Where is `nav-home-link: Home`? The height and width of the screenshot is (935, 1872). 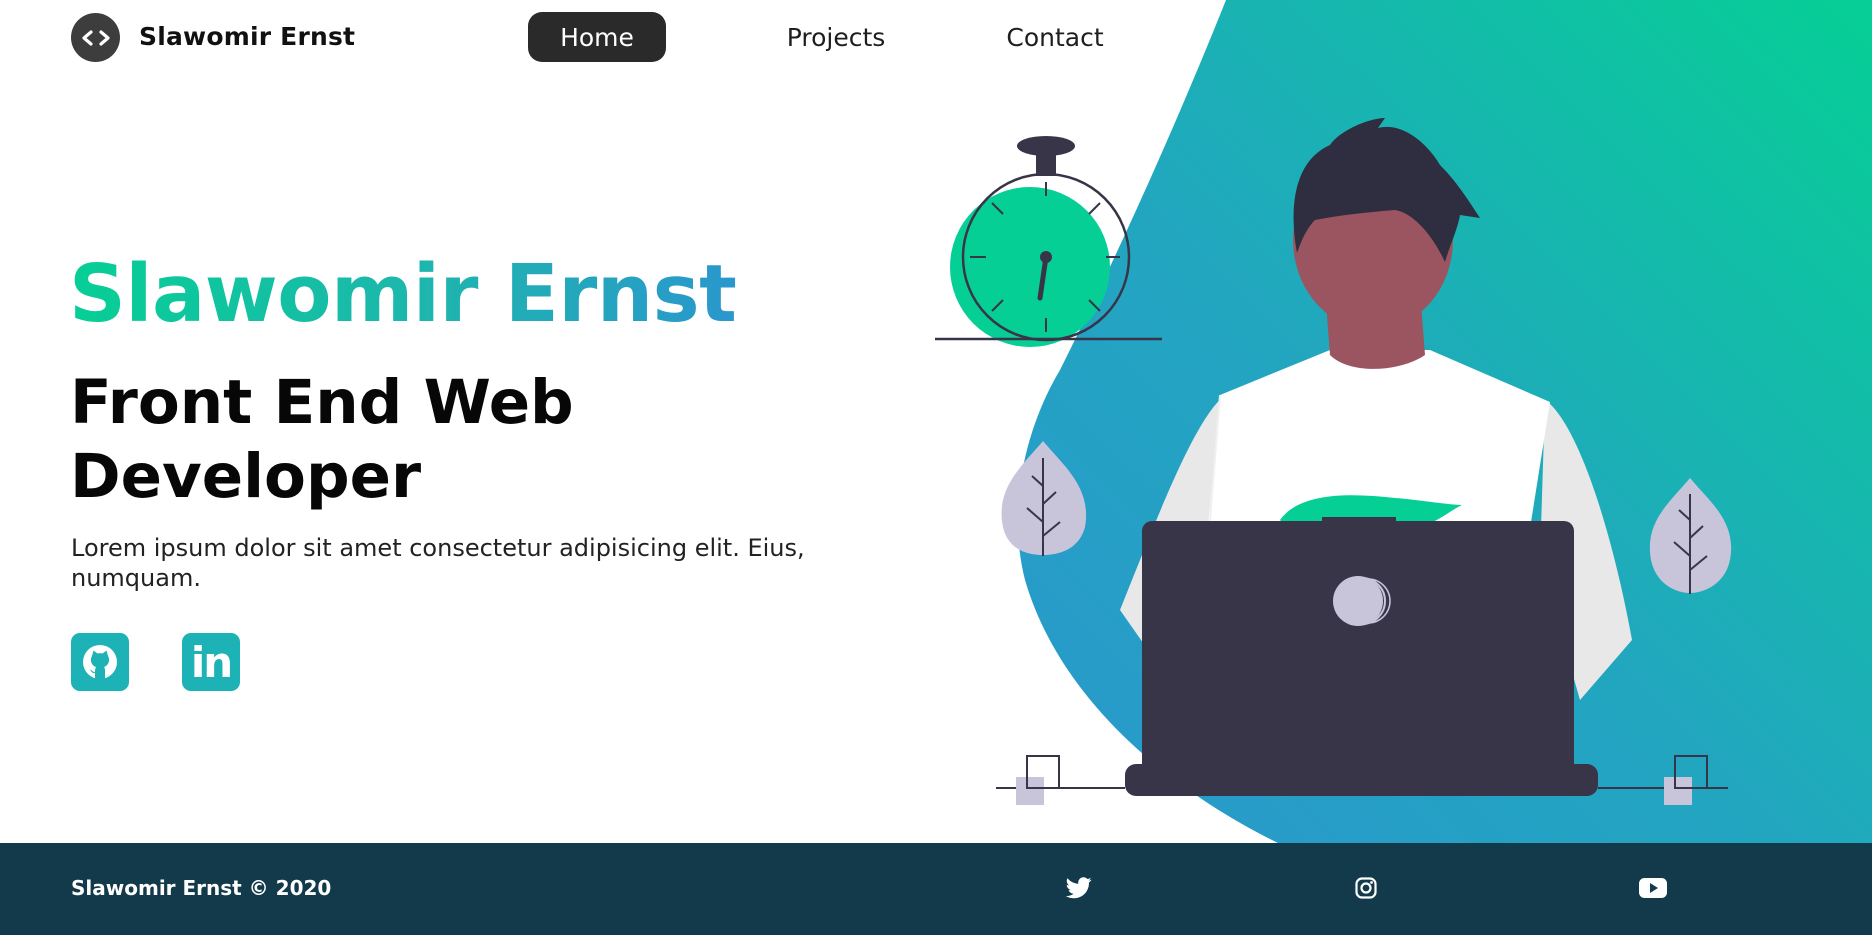
nav-home-link: Home is located at coordinates (597, 37).